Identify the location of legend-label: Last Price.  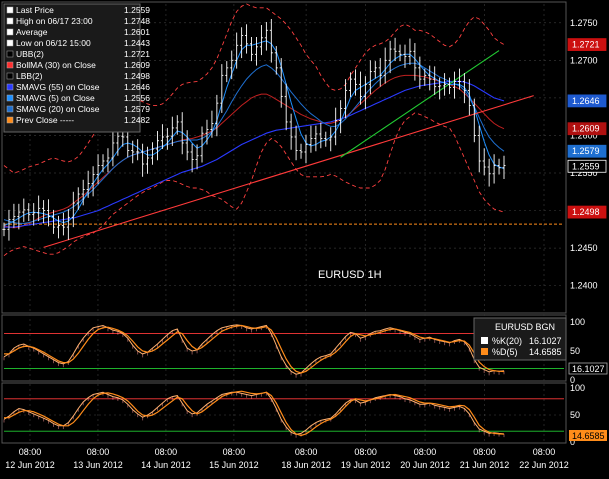
(35, 10).